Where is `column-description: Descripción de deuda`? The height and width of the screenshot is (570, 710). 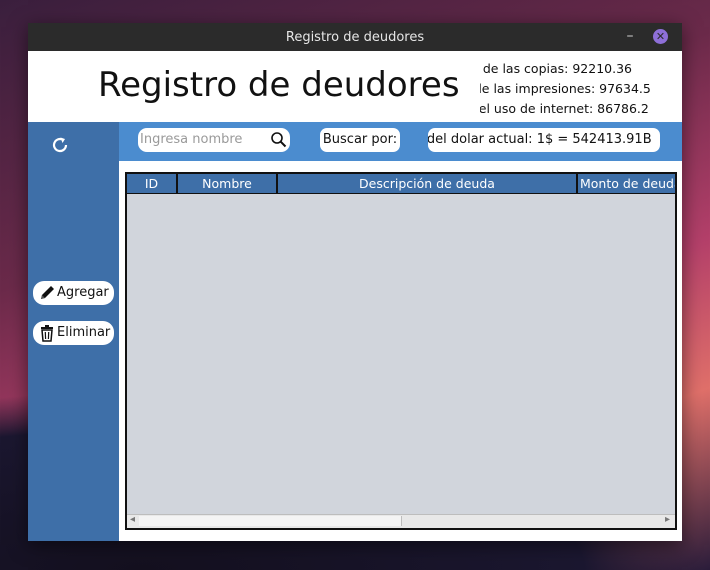
column-description: Descripción de deuda is located at coordinates (428, 183).